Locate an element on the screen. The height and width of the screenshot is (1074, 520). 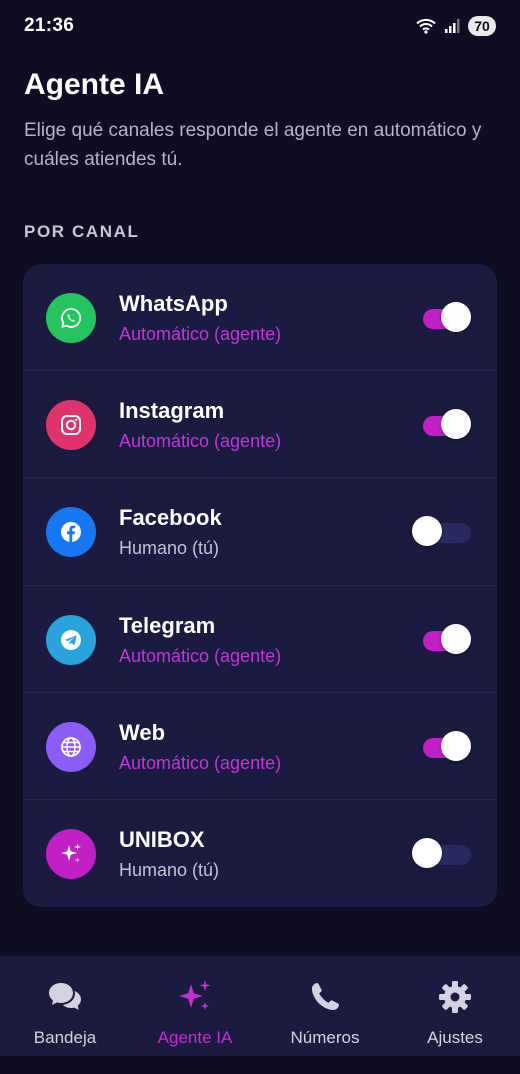
nav-item-agente-ia: Agente IA is located at coordinates (195, 1006).